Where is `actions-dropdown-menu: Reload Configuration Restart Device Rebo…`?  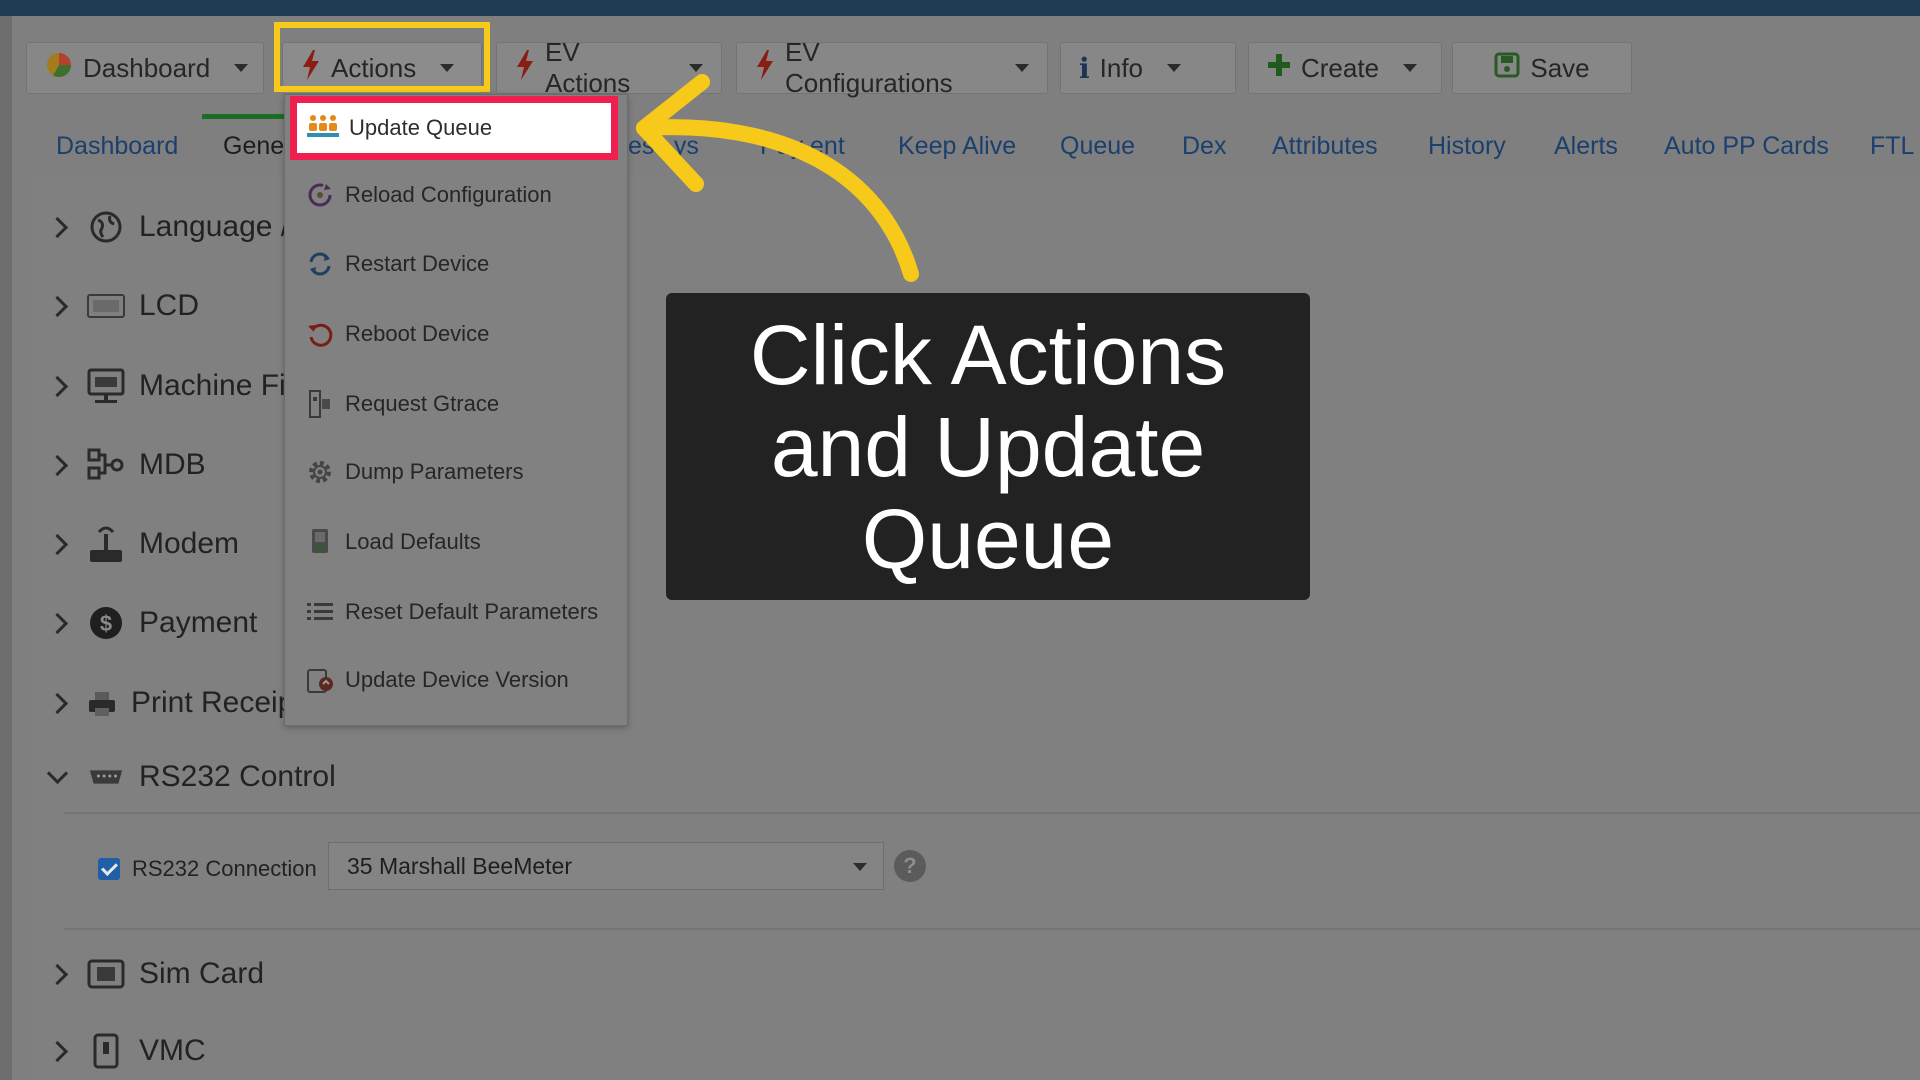 actions-dropdown-menu: Reload Configuration Restart Device Rebo… is located at coordinates (456, 410).